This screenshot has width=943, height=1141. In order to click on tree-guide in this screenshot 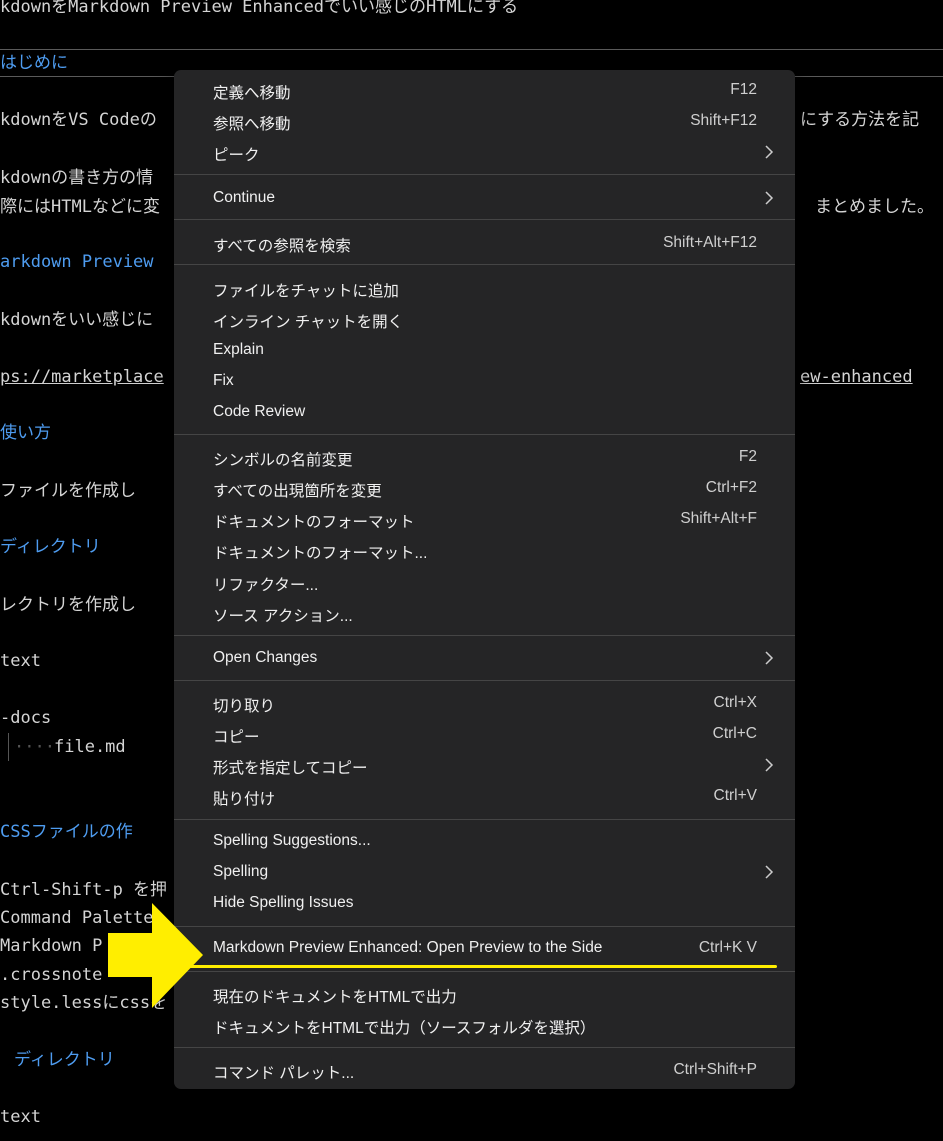, I will do `click(8, 747)`.